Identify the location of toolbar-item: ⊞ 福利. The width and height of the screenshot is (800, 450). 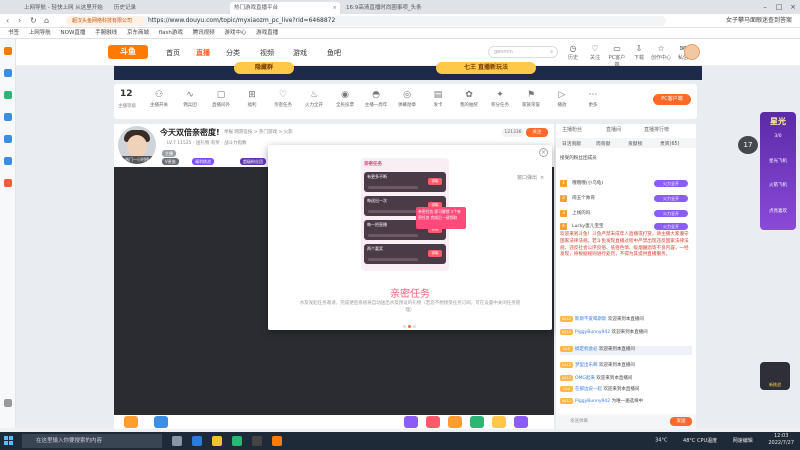
(252, 98).